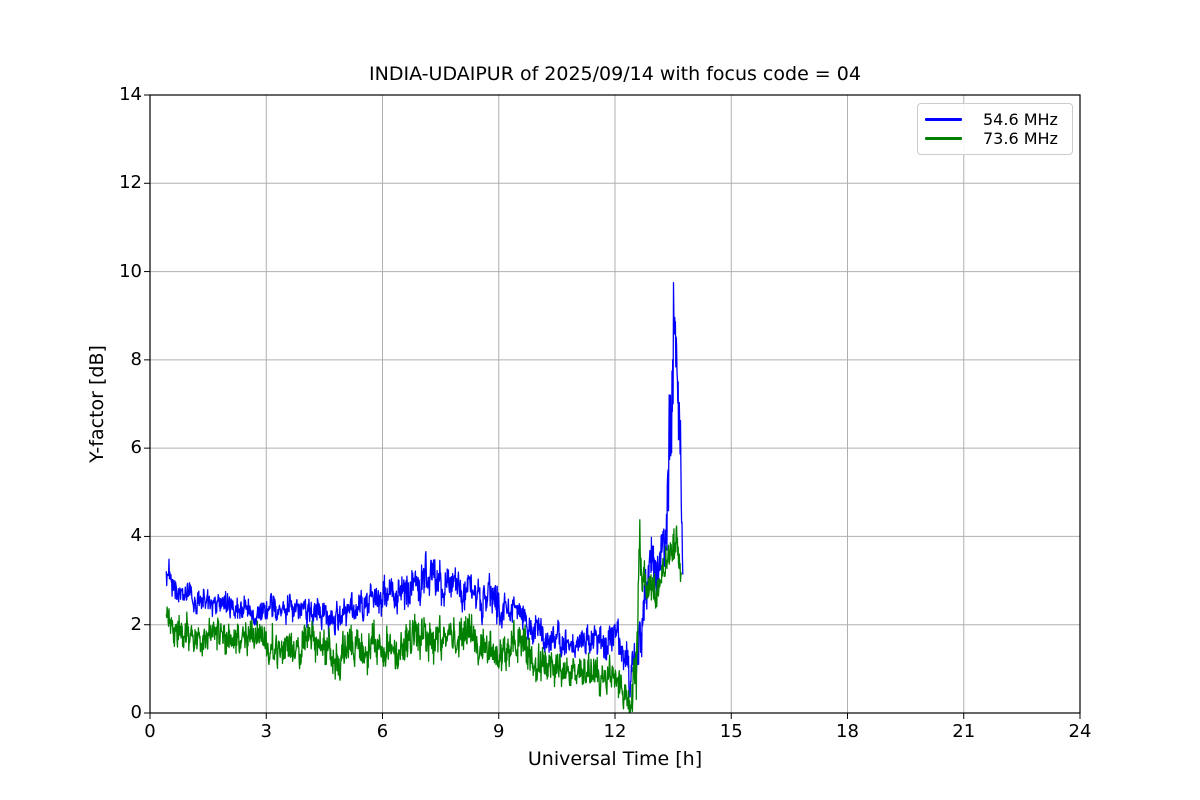  I want to click on x-tick-label: 18, so click(847, 731).